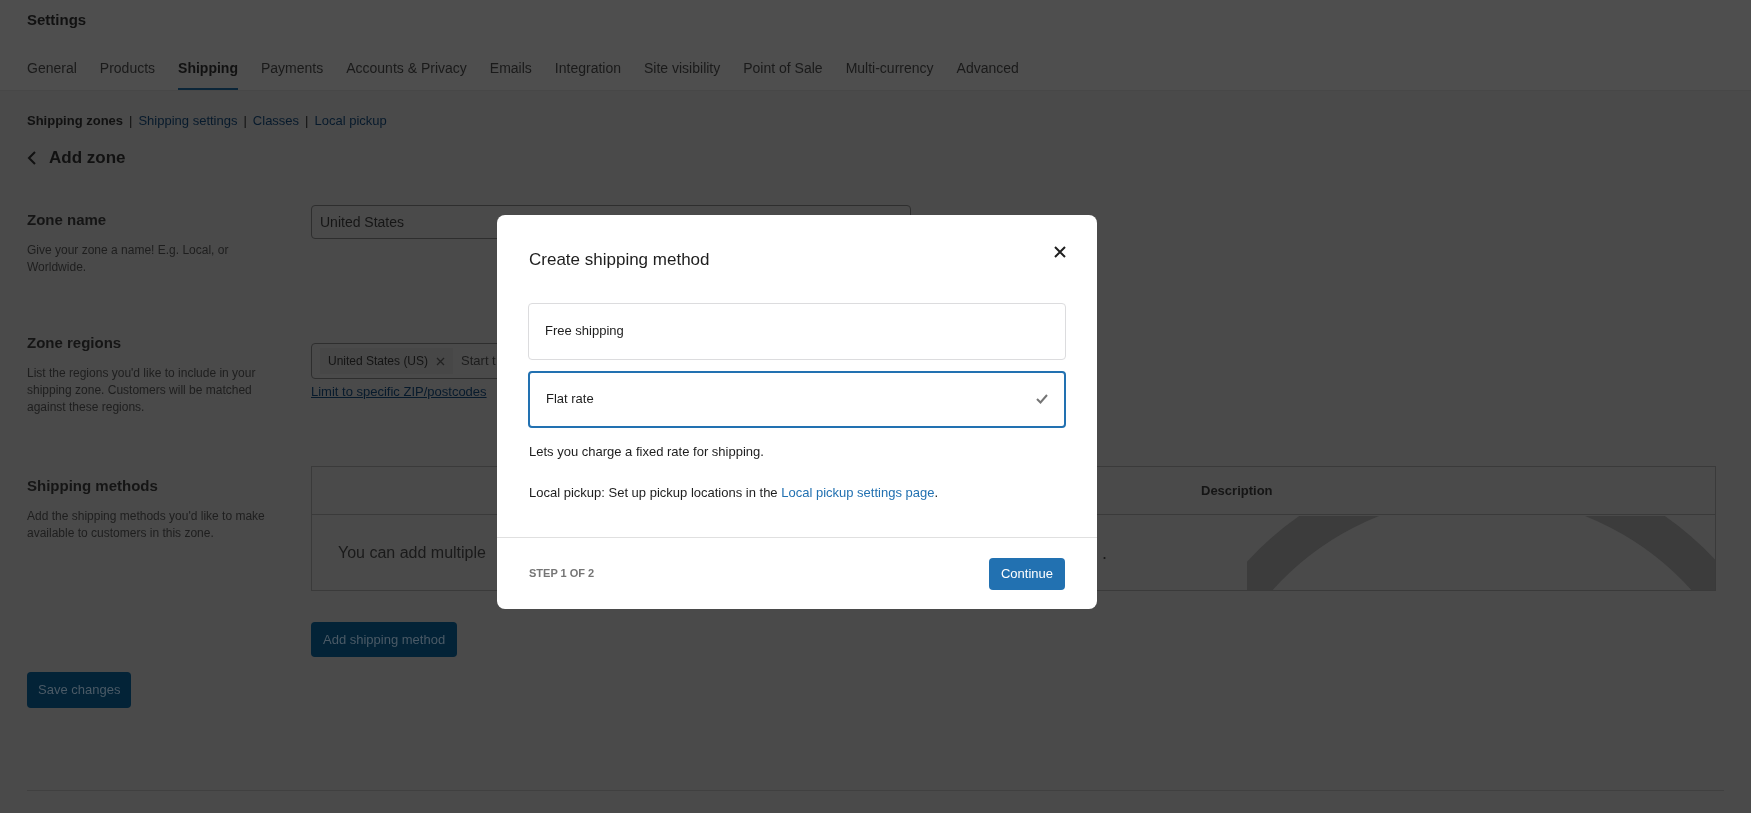  I want to click on header-title: Settings, so click(57, 20).